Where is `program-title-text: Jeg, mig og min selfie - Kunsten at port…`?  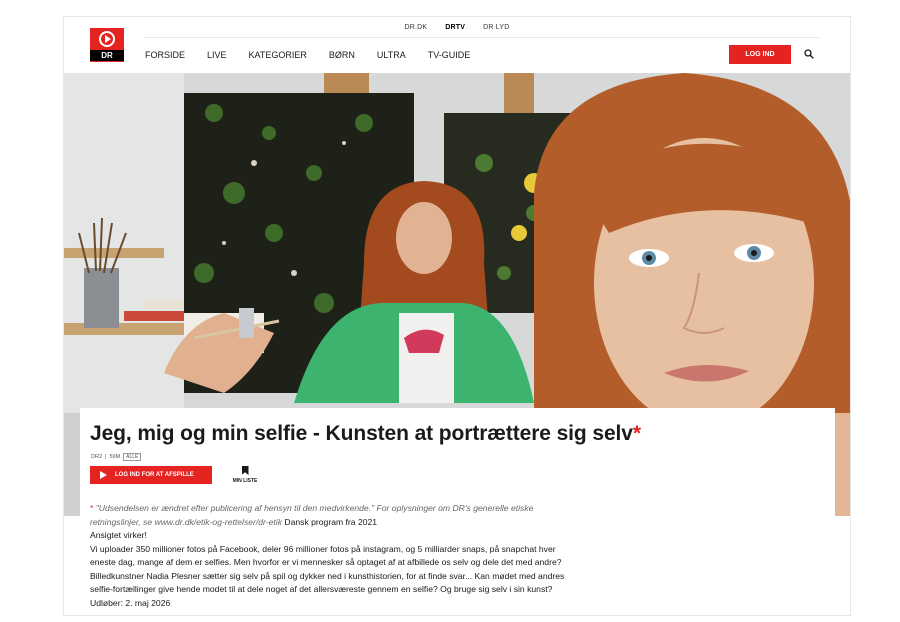 program-title-text: Jeg, mig og min selfie - Kunsten at port… is located at coordinates (361, 433).